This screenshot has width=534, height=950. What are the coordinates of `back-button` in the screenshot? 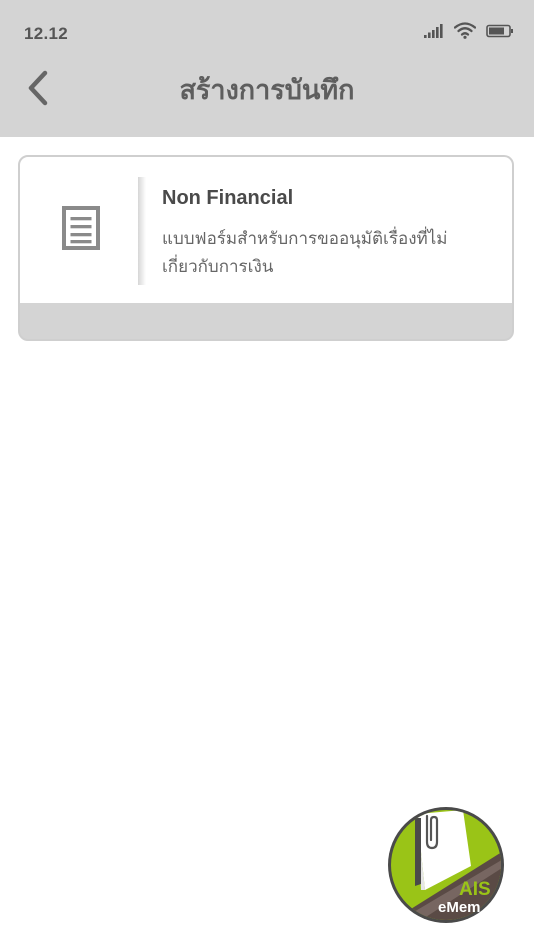 It's located at (38, 88).